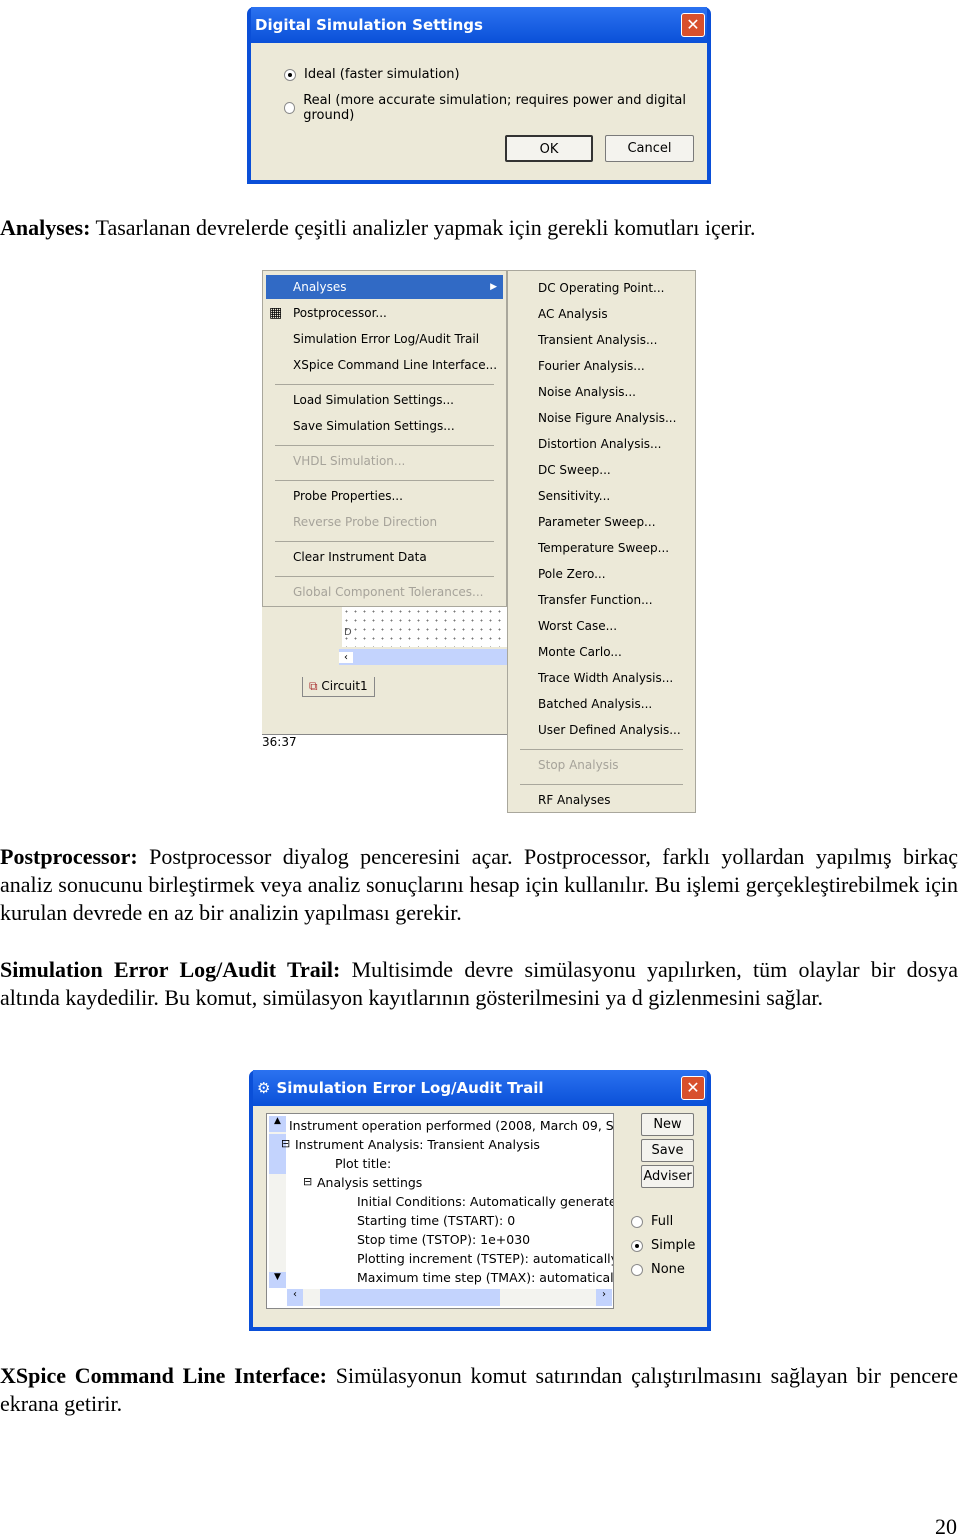 The image size is (960, 1540). Describe the element at coordinates (372, 74) in the screenshot. I see `radio-ideal: Ideal (faster simulation)` at that location.